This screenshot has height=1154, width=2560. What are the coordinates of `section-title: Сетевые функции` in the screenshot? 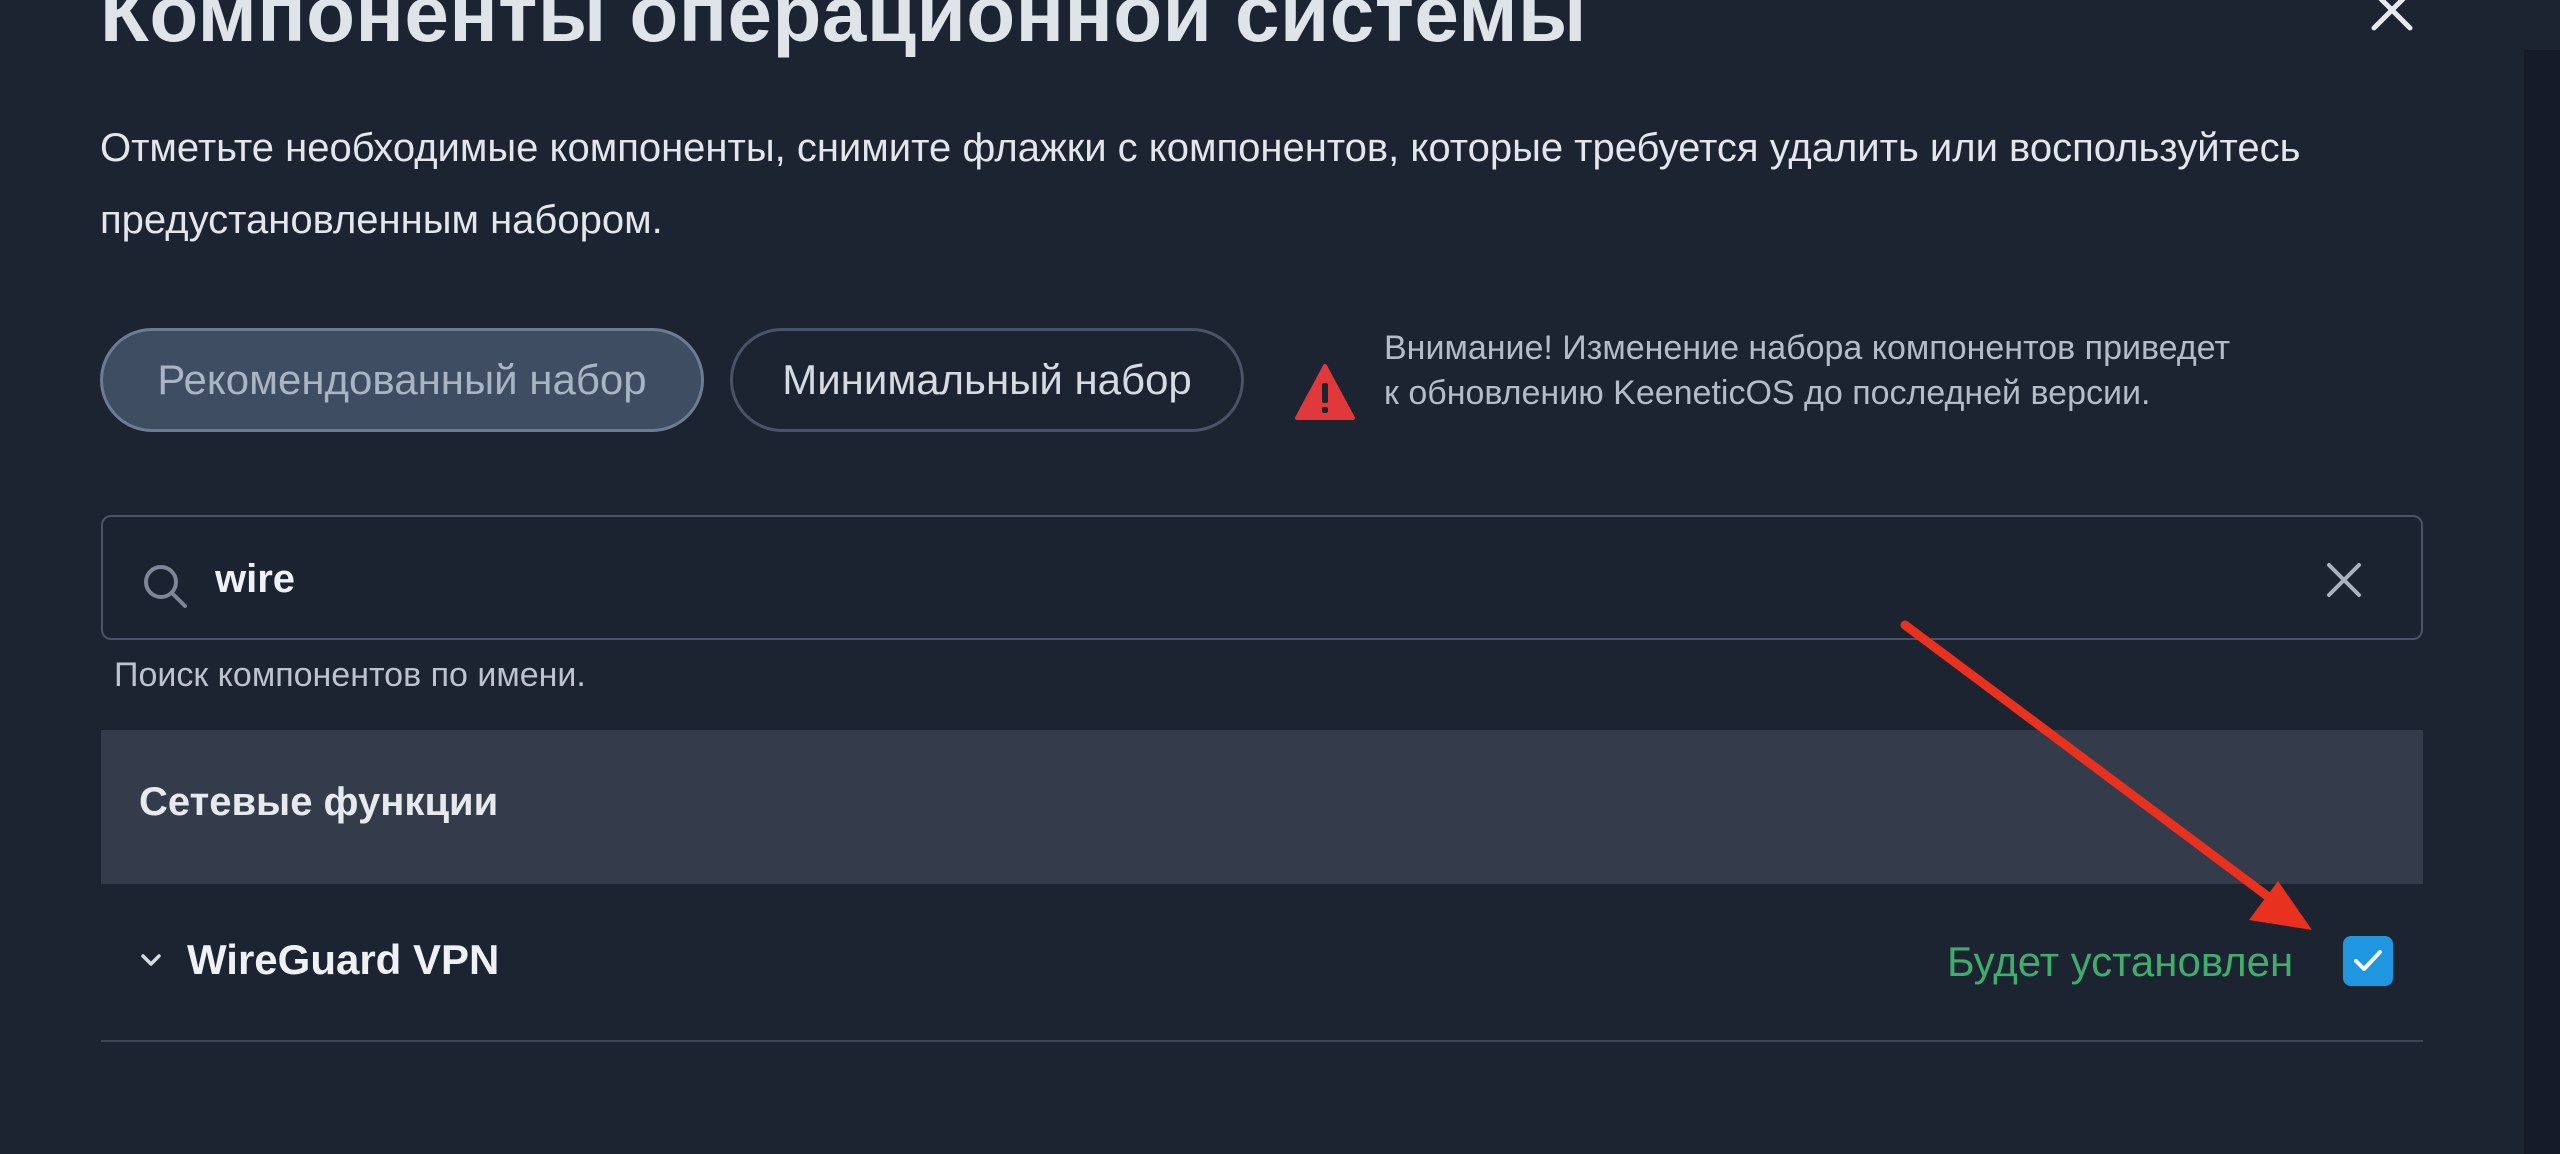 It's located at (319, 802).